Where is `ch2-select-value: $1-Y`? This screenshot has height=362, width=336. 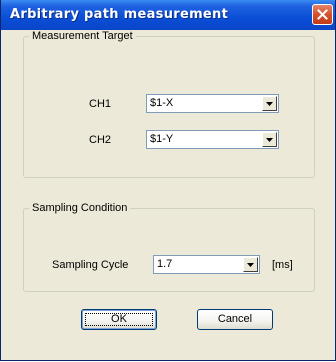
ch2-select-value: $1-Y is located at coordinates (162, 139).